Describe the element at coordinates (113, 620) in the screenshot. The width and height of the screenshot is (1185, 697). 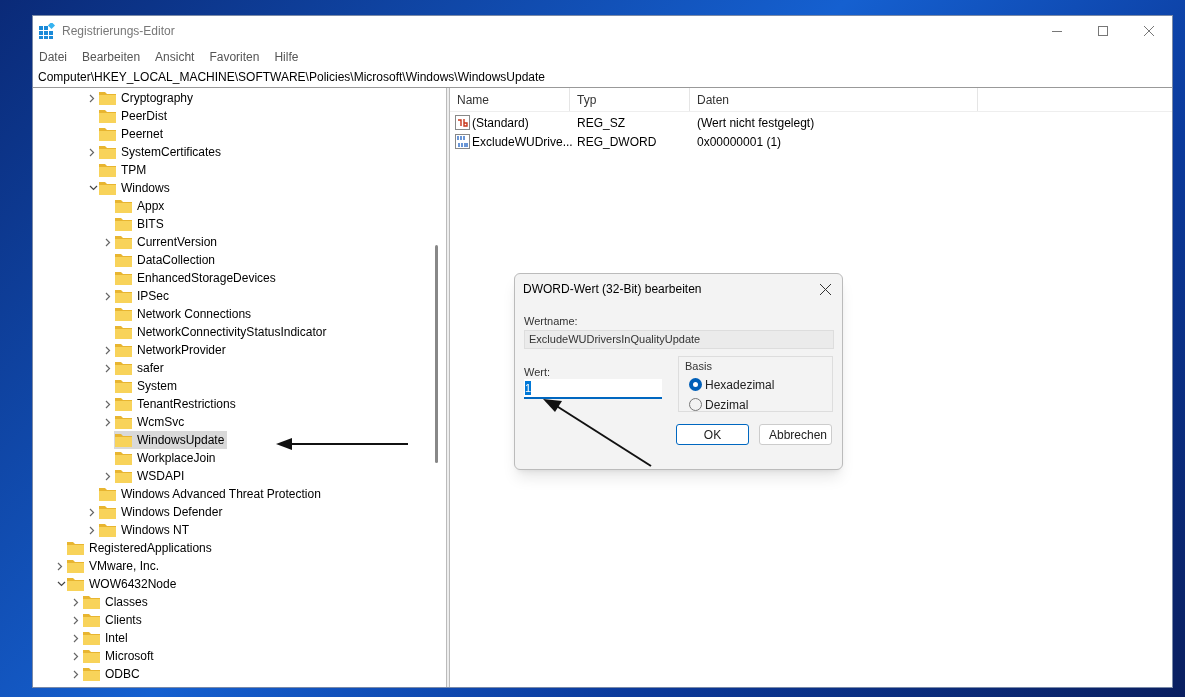
I see `tree-item: Clients` at that location.